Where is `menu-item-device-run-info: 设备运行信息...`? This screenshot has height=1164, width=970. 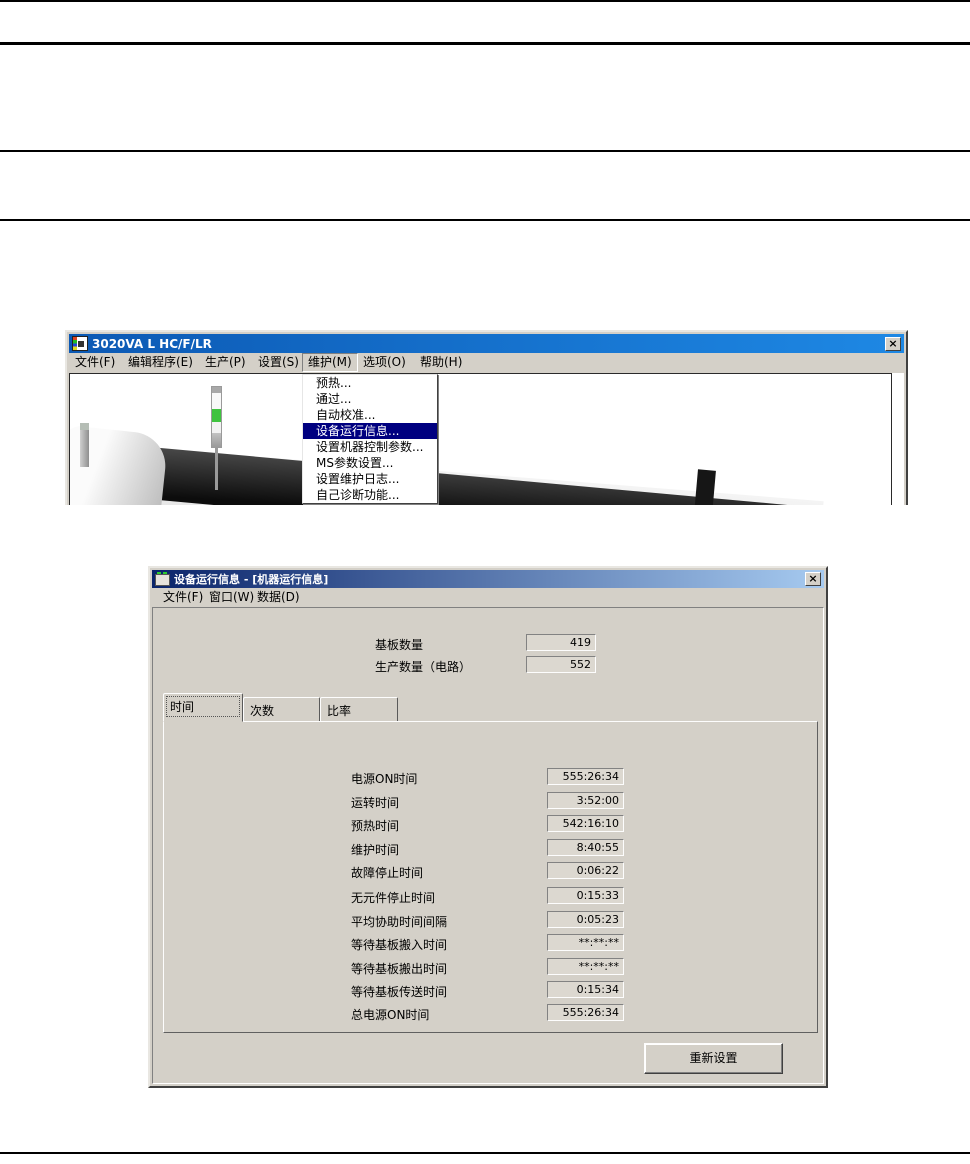 menu-item-device-run-info: 设备运行信息... is located at coordinates (370, 431).